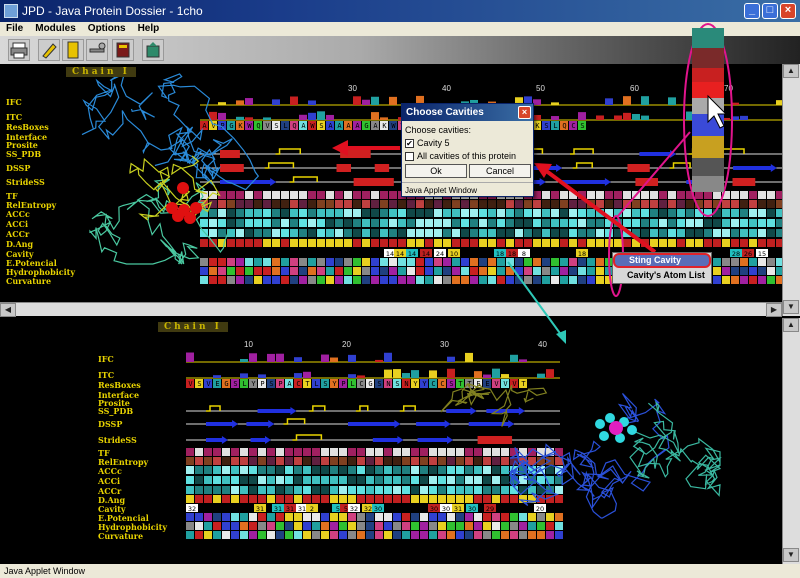 The image size is (800, 578). I want to click on scroll-right-arrow-icon: ▶, so click(774, 310).